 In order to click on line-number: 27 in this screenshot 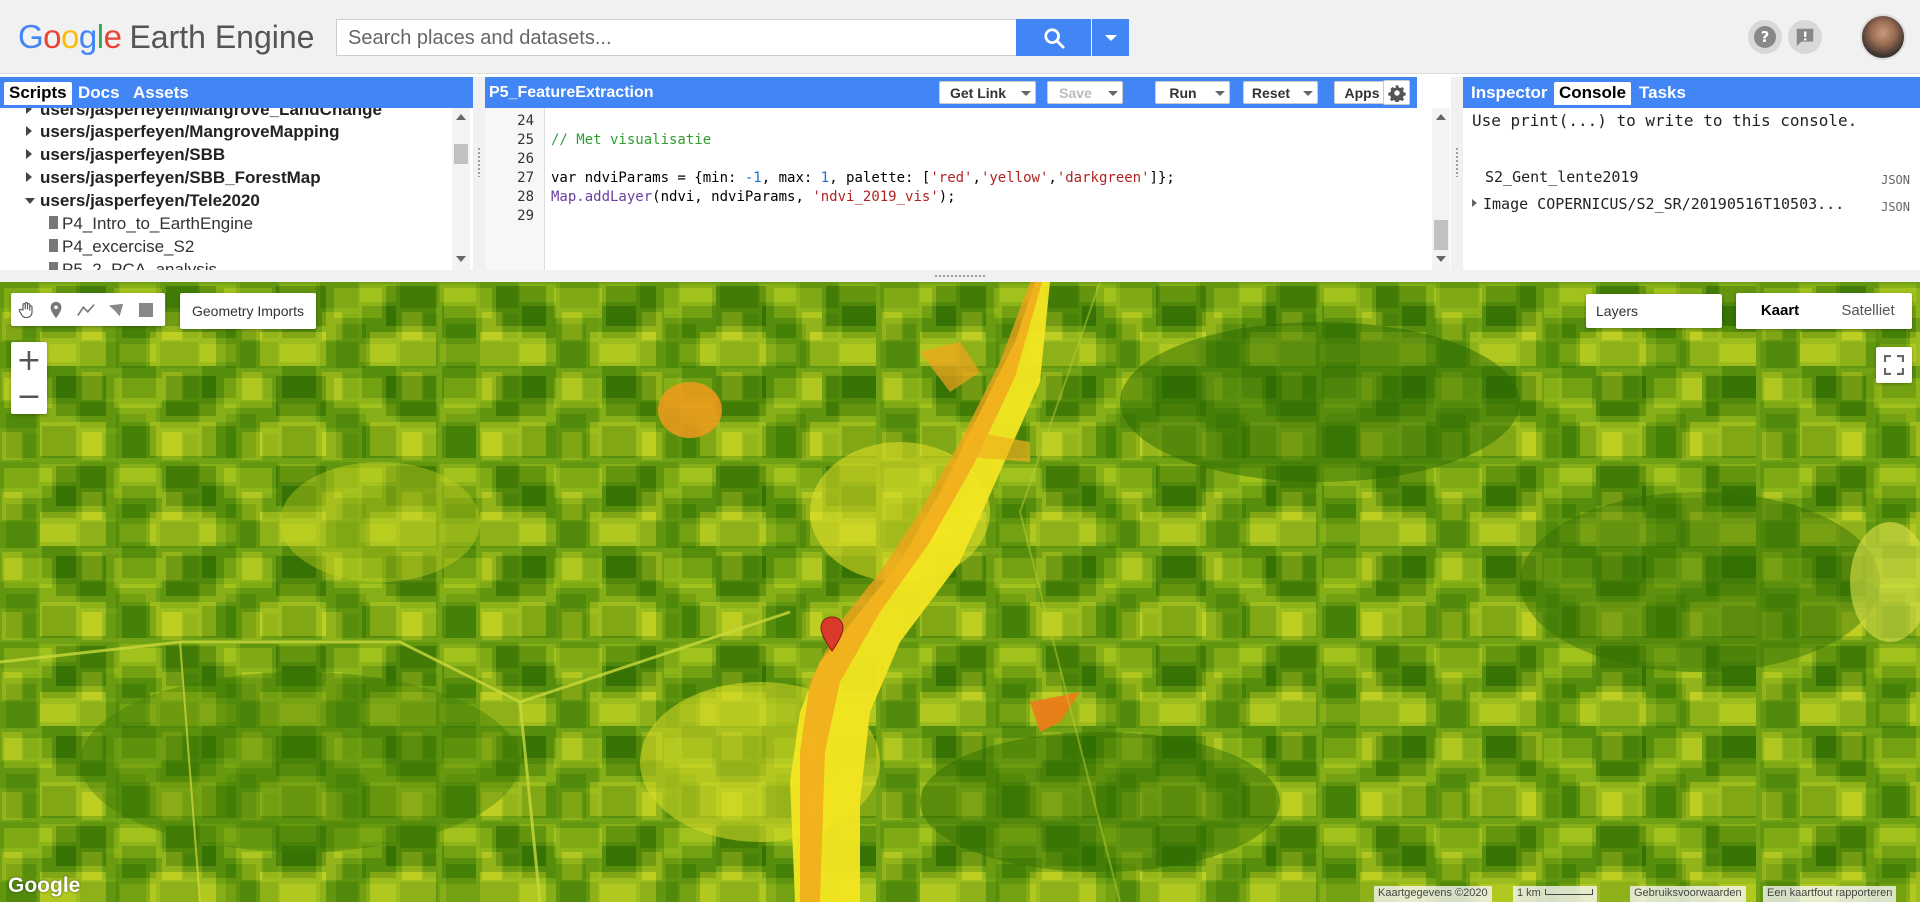, I will do `click(525, 178)`.